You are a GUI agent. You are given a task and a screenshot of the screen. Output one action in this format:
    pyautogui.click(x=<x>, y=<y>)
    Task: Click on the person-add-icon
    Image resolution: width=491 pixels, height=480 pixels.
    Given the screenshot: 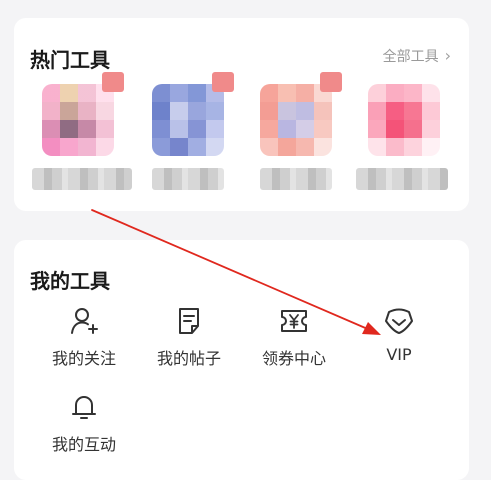 What is the action you would take?
    pyautogui.click(x=84, y=321)
    